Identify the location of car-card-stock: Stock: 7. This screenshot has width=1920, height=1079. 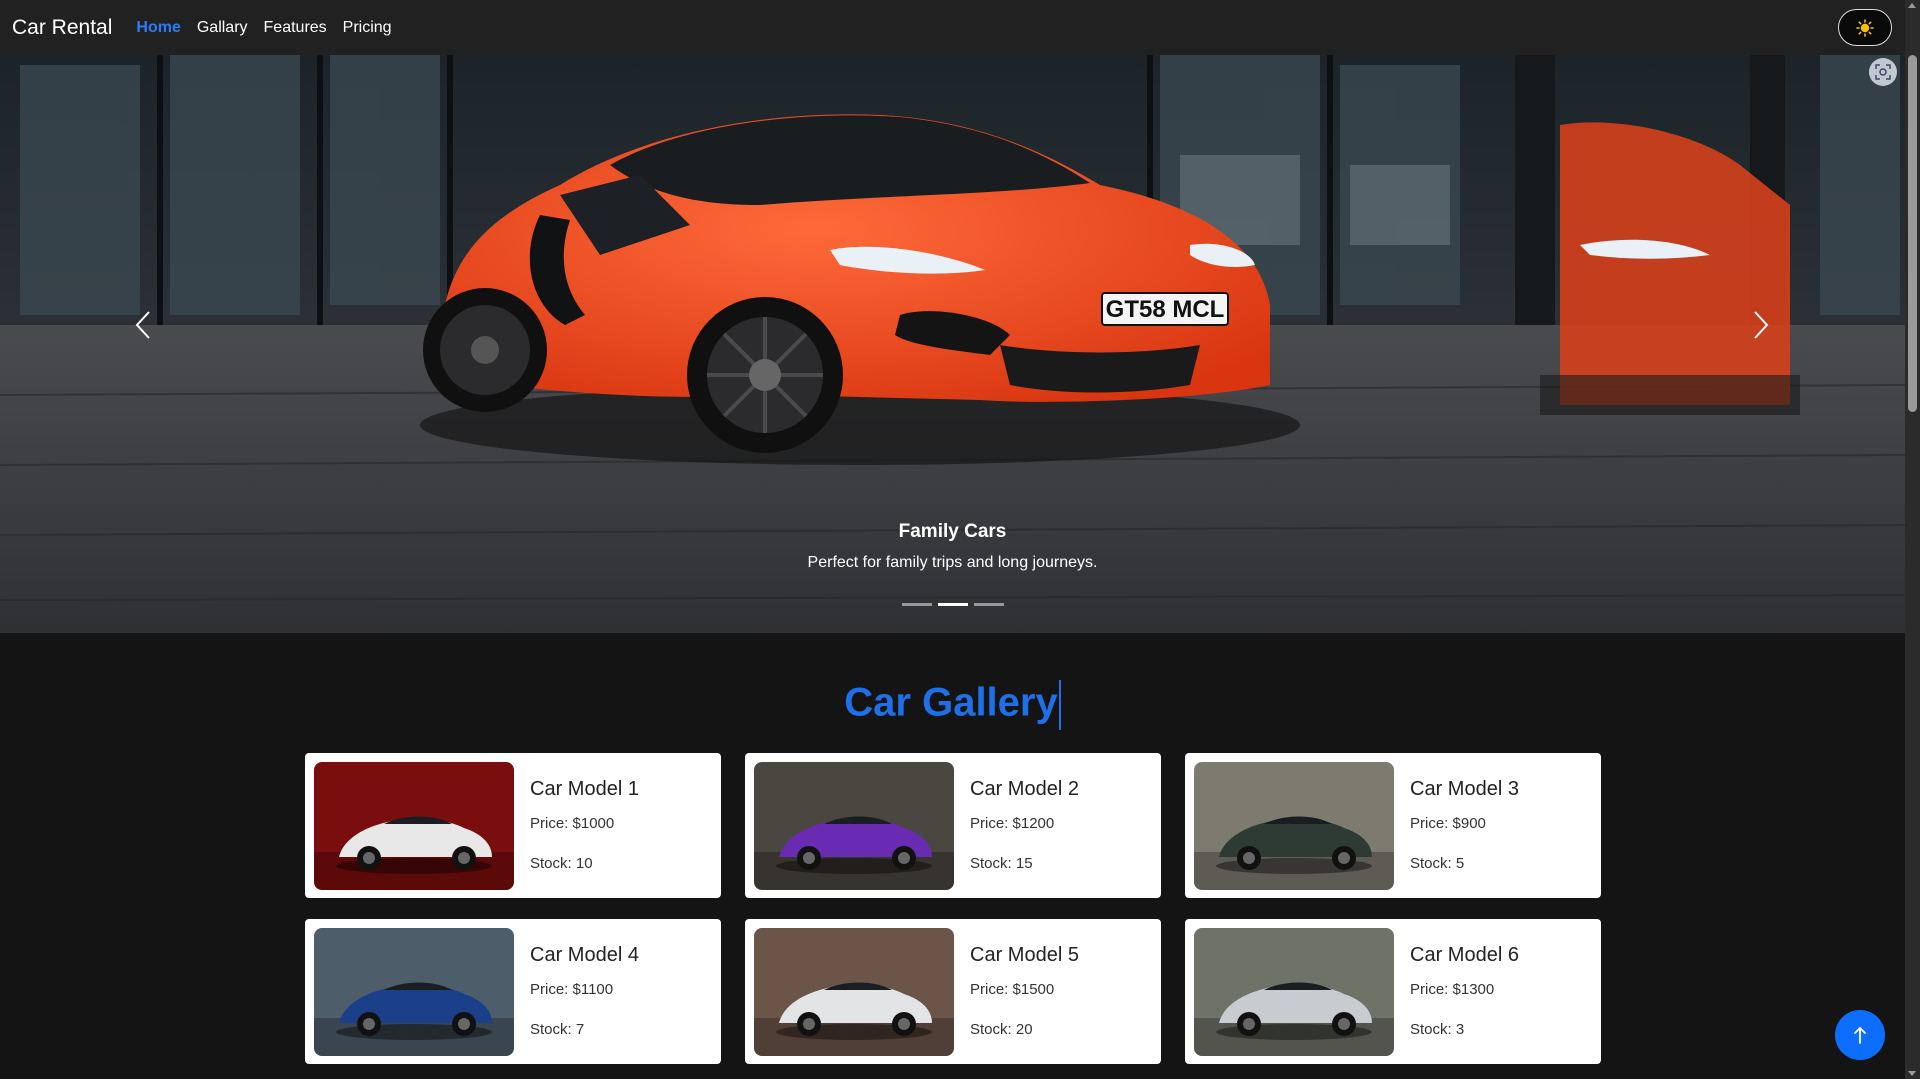
(557, 1029).